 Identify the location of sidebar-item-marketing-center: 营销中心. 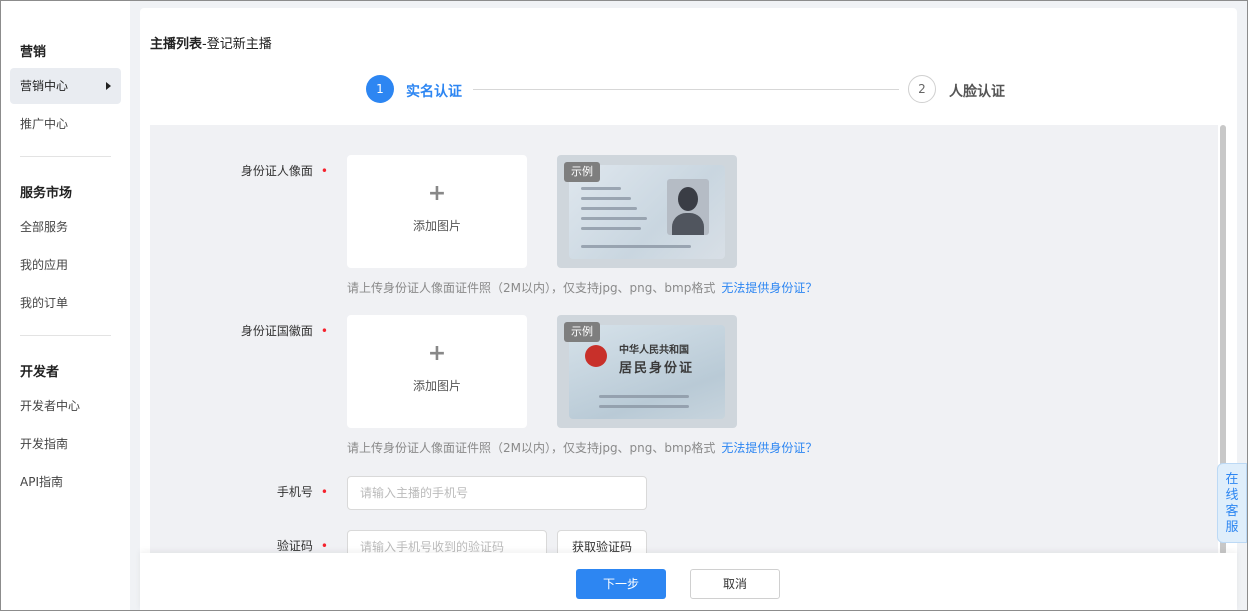
(65, 86).